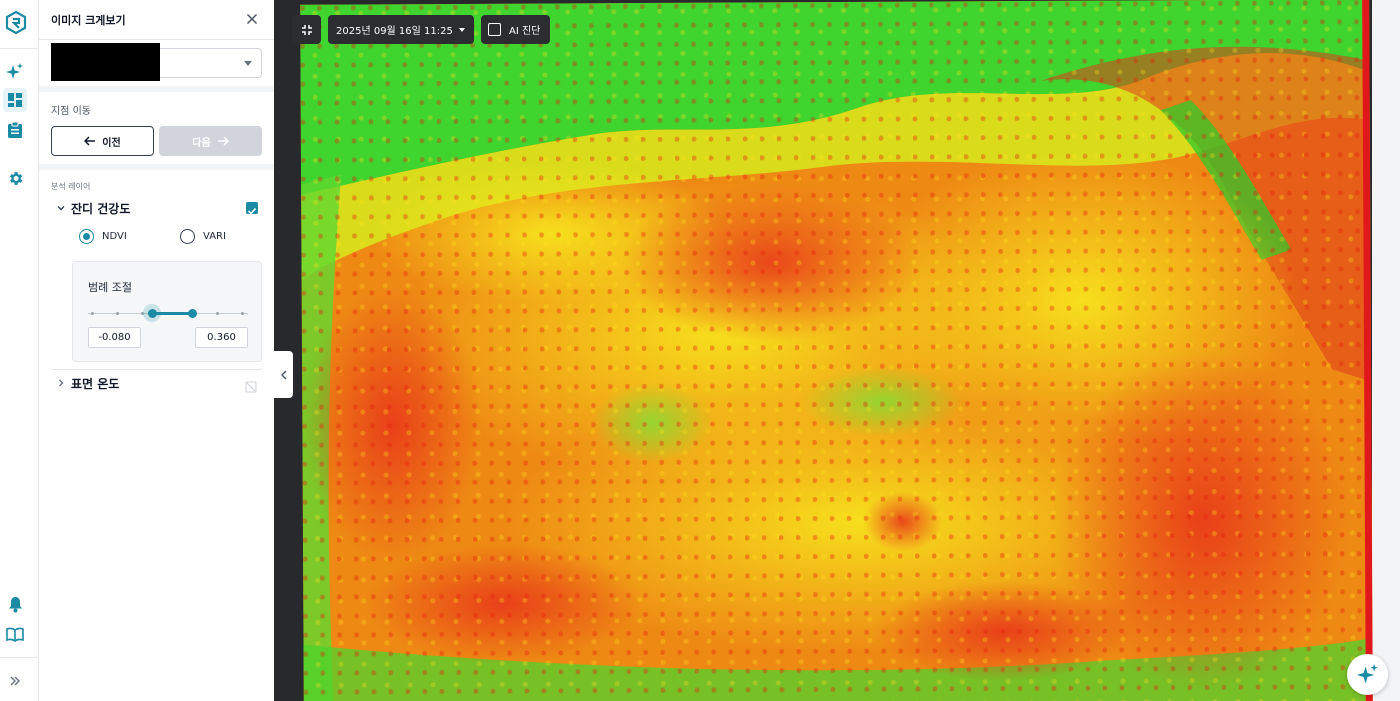 This screenshot has width=1400, height=701. Describe the element at coordinates (192, 313) in the screenshot. I see `slider-max-thumb` at that location.